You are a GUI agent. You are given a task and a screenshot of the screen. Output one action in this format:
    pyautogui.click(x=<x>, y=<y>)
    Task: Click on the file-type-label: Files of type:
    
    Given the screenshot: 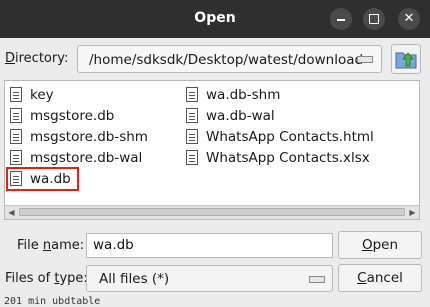 What is the action you would take?
    pyautogui.click(x=46, y=278)
    